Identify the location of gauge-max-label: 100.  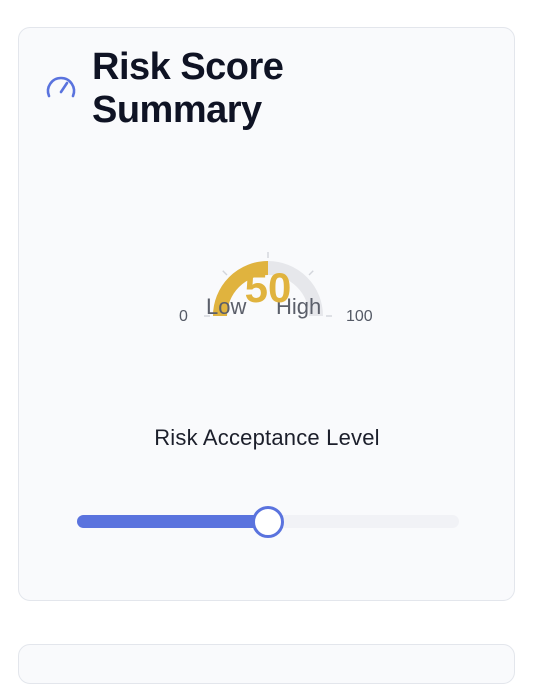
(359, 316).